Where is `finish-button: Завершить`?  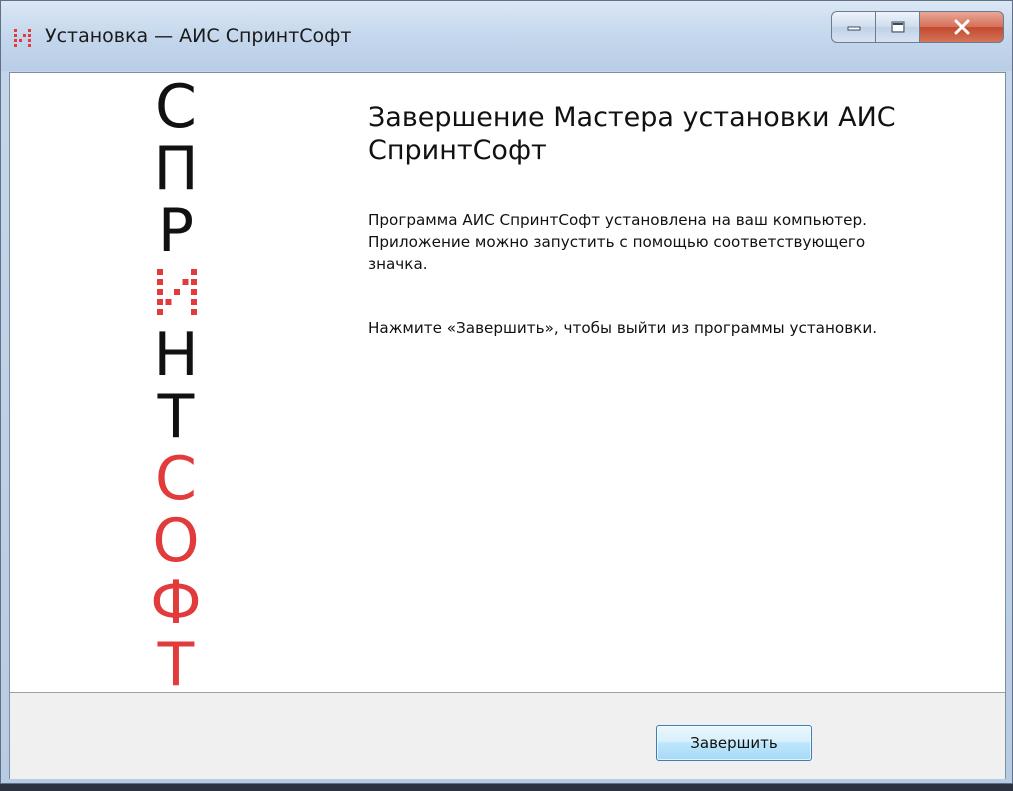 finish-button: Завершить is located at coordinates (734, 743).